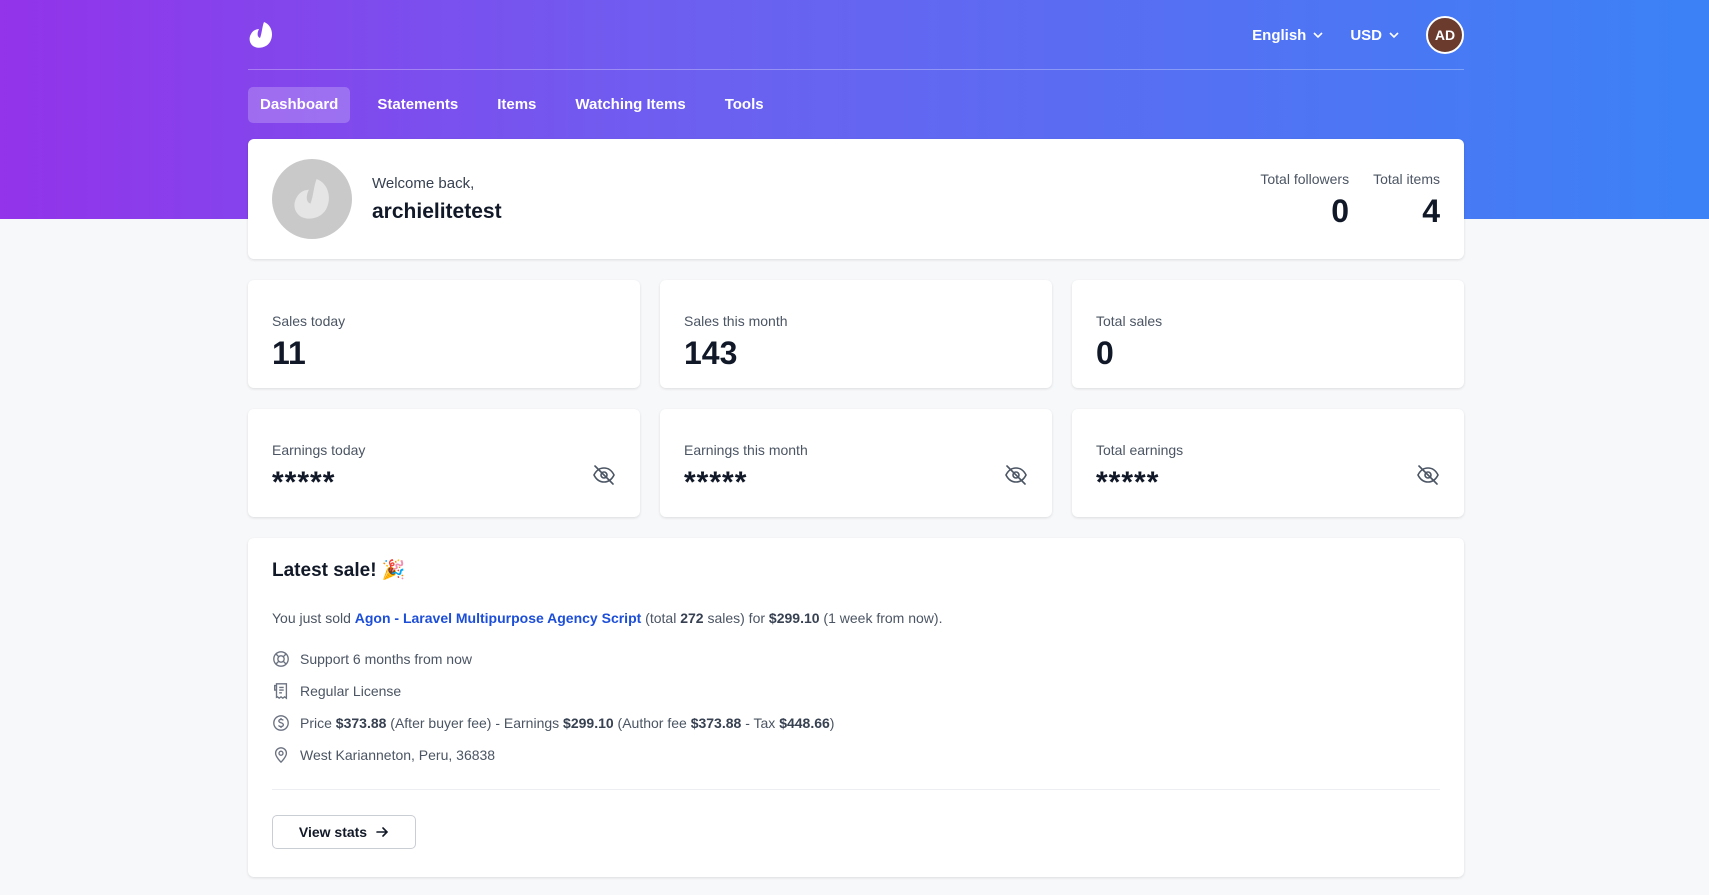  I want to click on earnings-today-card: Earnings today *****, so click(444, 463).